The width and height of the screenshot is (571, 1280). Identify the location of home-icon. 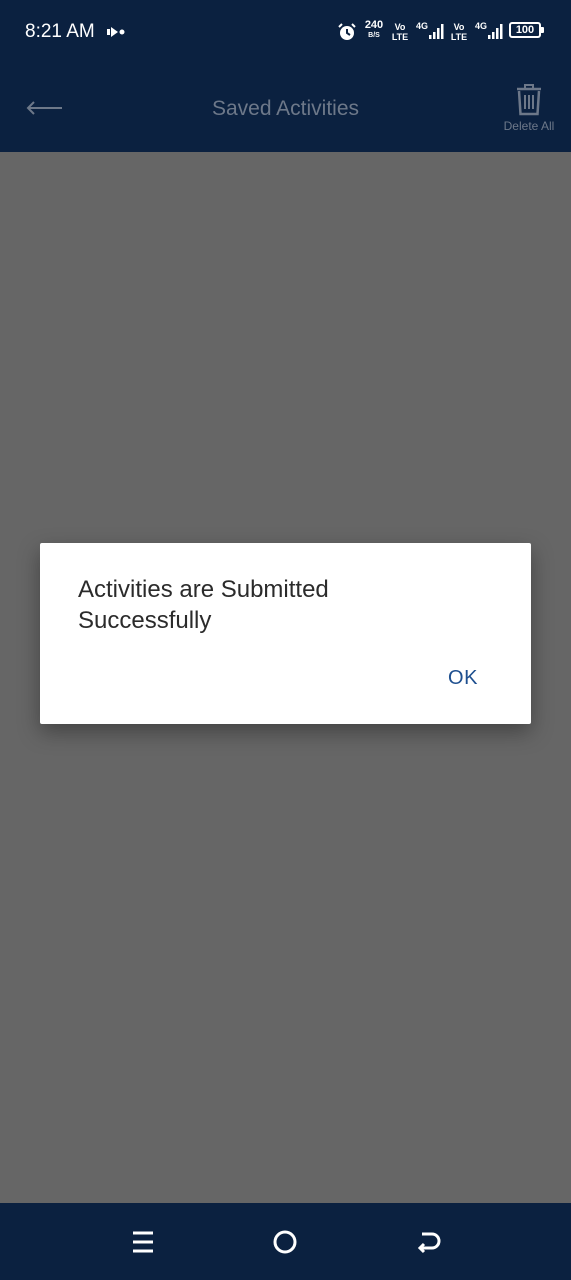
(285, 1242).